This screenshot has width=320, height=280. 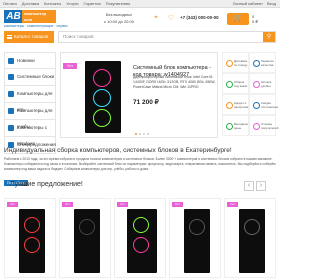 I want to click on feature-item: Отзывы покупателей, so click(x=263, y=125).